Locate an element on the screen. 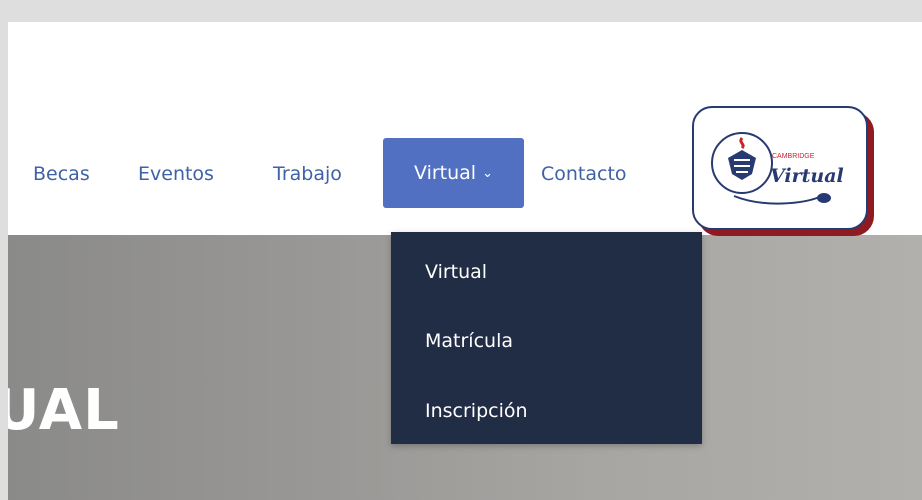 Image resolution: width=922 pixels, height=500 pixels. dropdown-item-inscripcion: Inscripción is located at coordinates (476, 411).